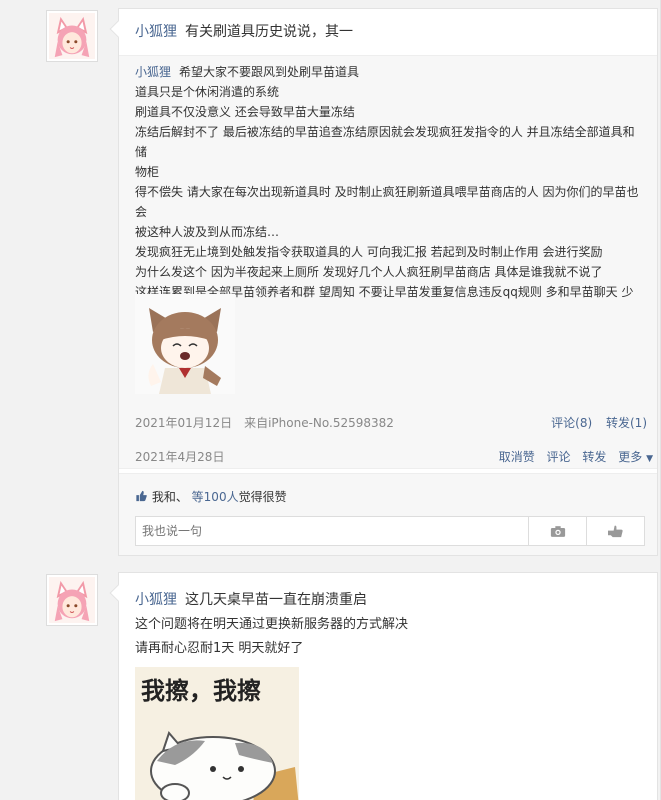  Describe the element at coordinates (276, 600) in the screenshot. I see `post-title: 这几天桌早苗一直在崩溃重启` at that location.